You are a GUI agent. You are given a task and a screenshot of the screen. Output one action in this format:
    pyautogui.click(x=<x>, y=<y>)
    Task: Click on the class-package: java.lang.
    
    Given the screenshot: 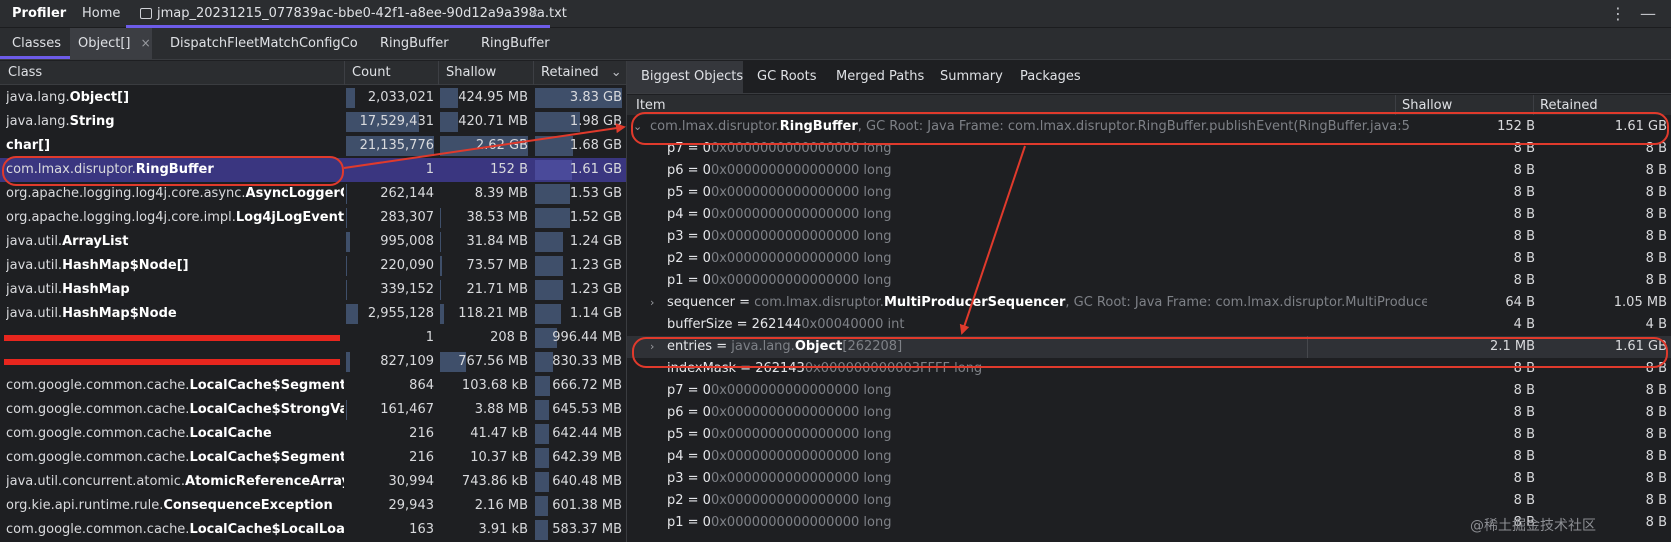 What is the action you would take?
    pyautogui.click(x=38, y=121)
    